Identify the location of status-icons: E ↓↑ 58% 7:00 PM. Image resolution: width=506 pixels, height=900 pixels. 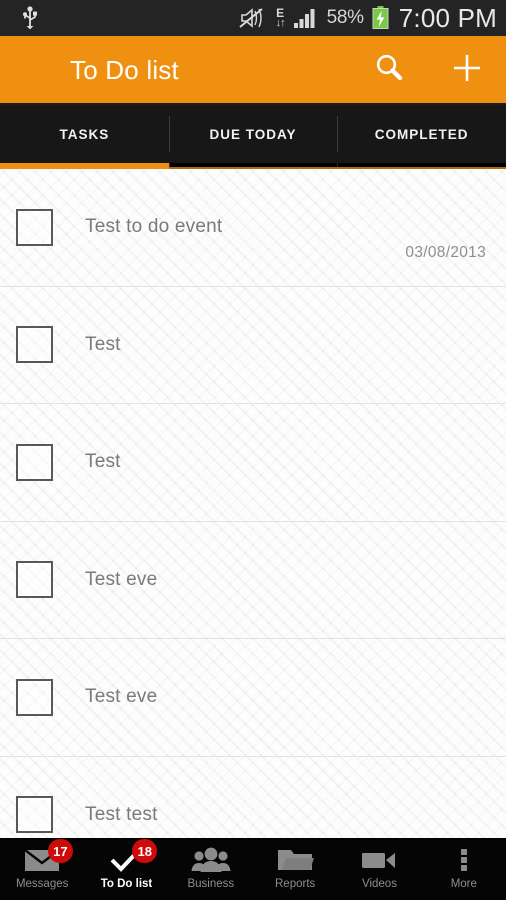
(372, 18).